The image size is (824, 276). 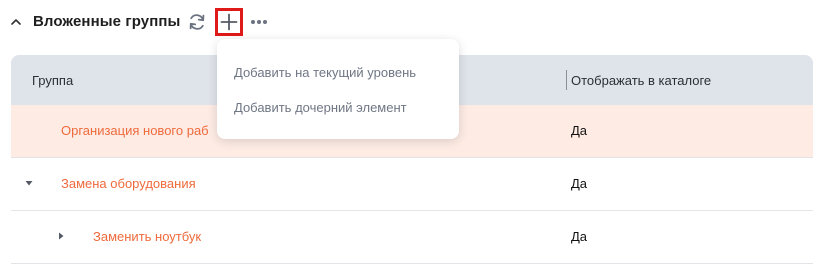 What do you see at coordinates (107, 21) in the screenshot?
I see `section-title: Вложенные группы` at bounding box center [107, 21].